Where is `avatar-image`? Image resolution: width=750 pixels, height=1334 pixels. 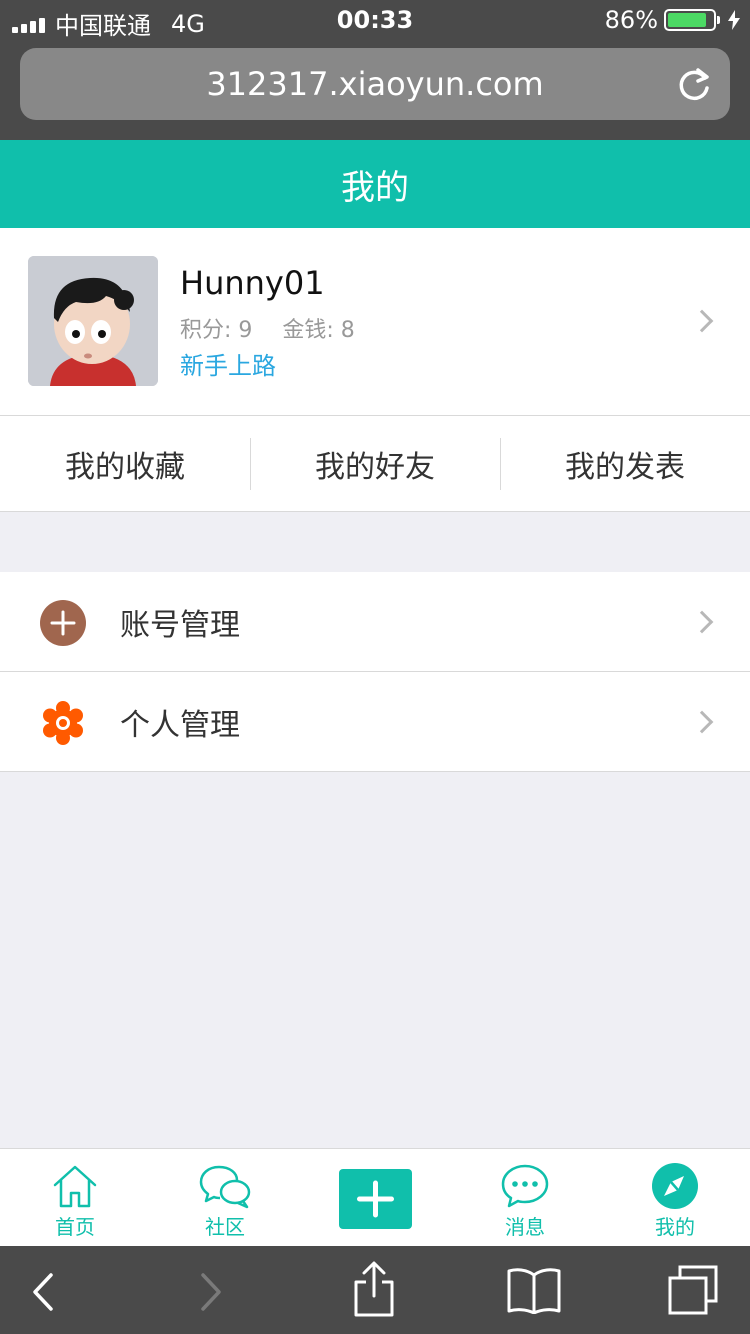 avatar-image is located at coordinates (93, 321).